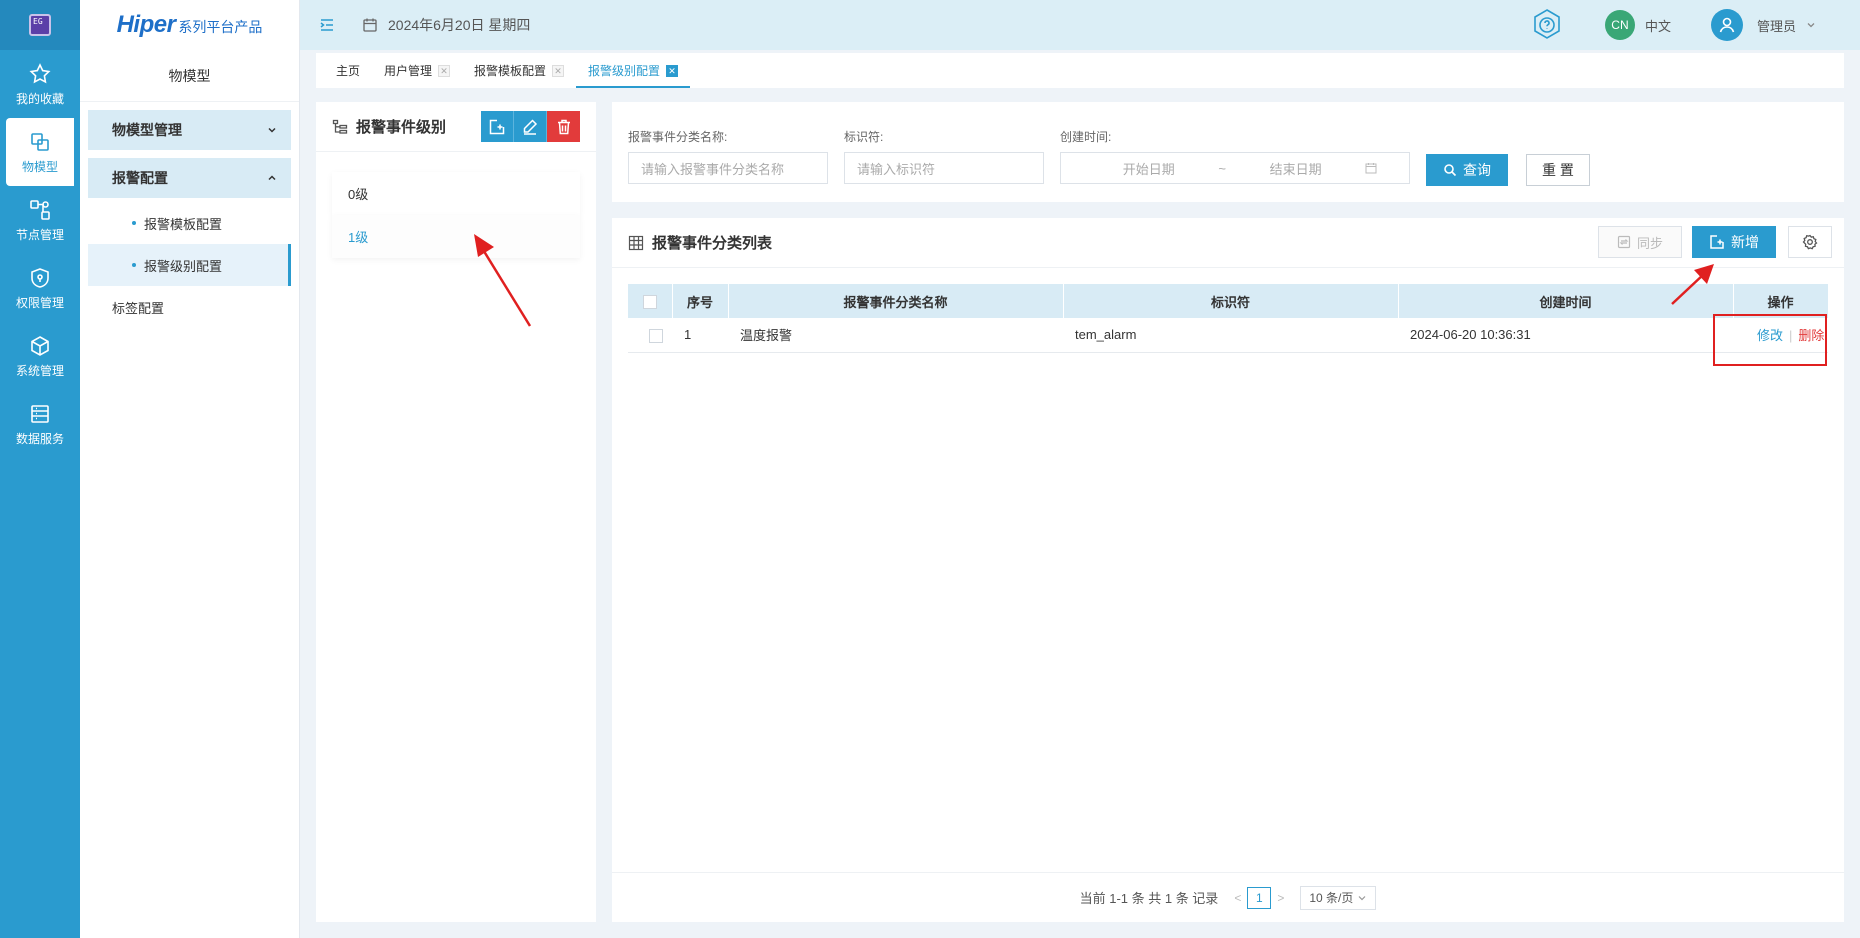  I want to click on name-filter-input: 请输入报警事件分类名称, so click(728, 168).